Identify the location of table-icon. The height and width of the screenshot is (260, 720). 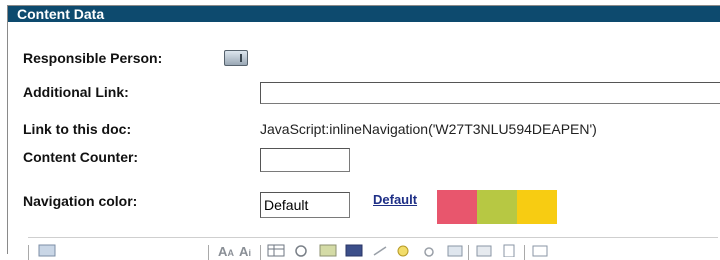
(276, 251).